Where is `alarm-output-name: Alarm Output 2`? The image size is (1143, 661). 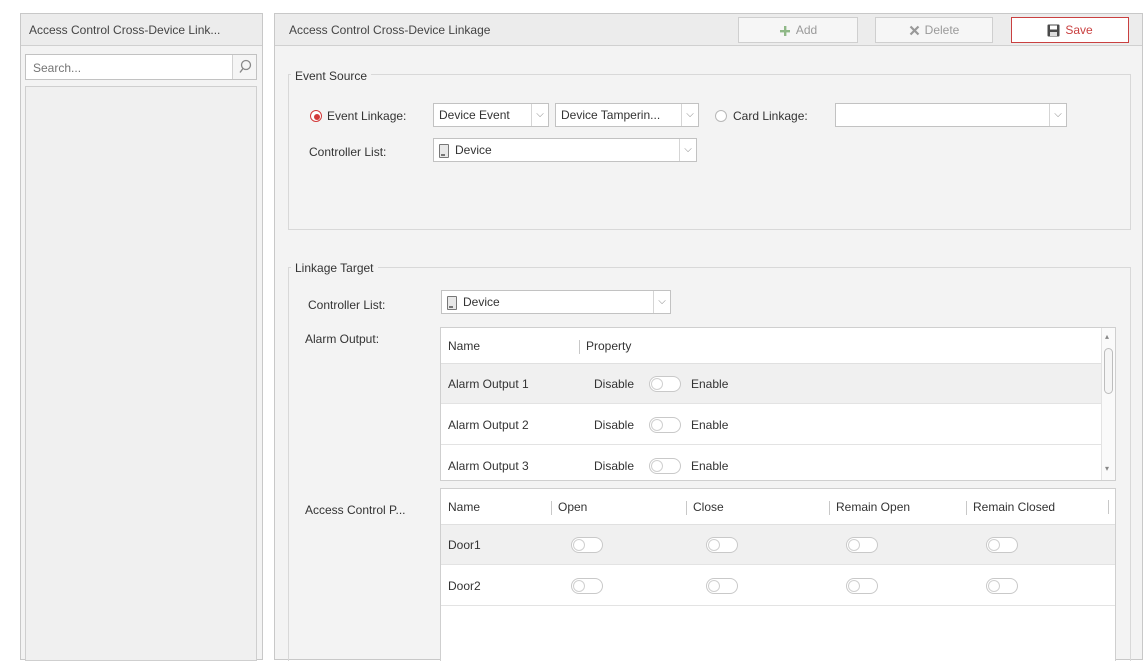 alarm-output-name: Alarm Output 2 is located at coordinates (488, 425).